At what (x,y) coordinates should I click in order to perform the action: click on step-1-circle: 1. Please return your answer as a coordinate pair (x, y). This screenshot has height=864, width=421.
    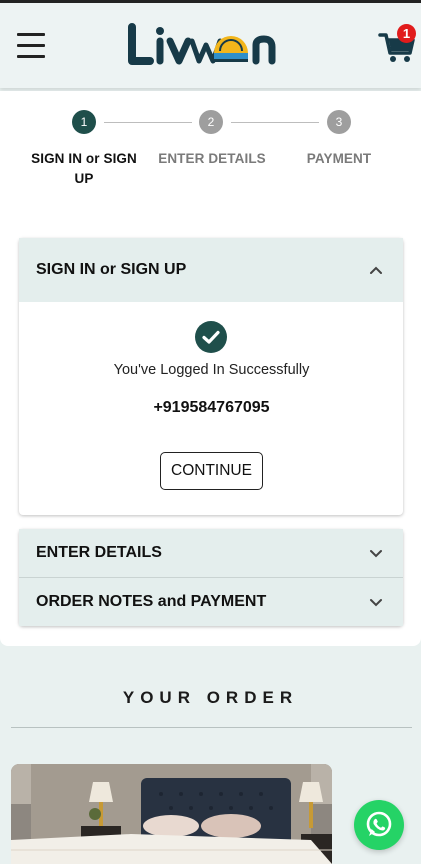
    Looking at the image, I should click on (84, 122).